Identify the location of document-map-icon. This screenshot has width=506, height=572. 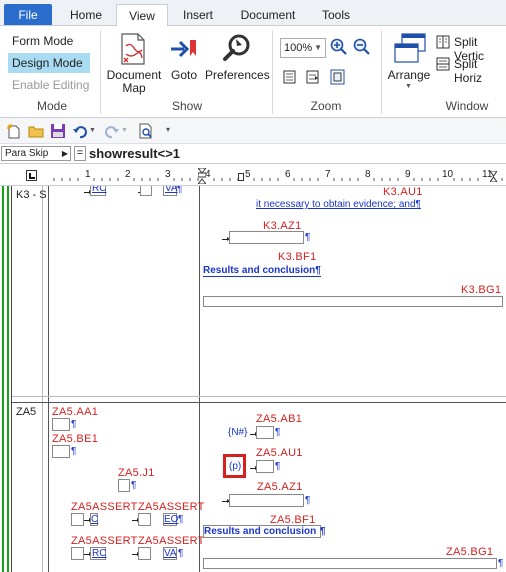
(133, 49).